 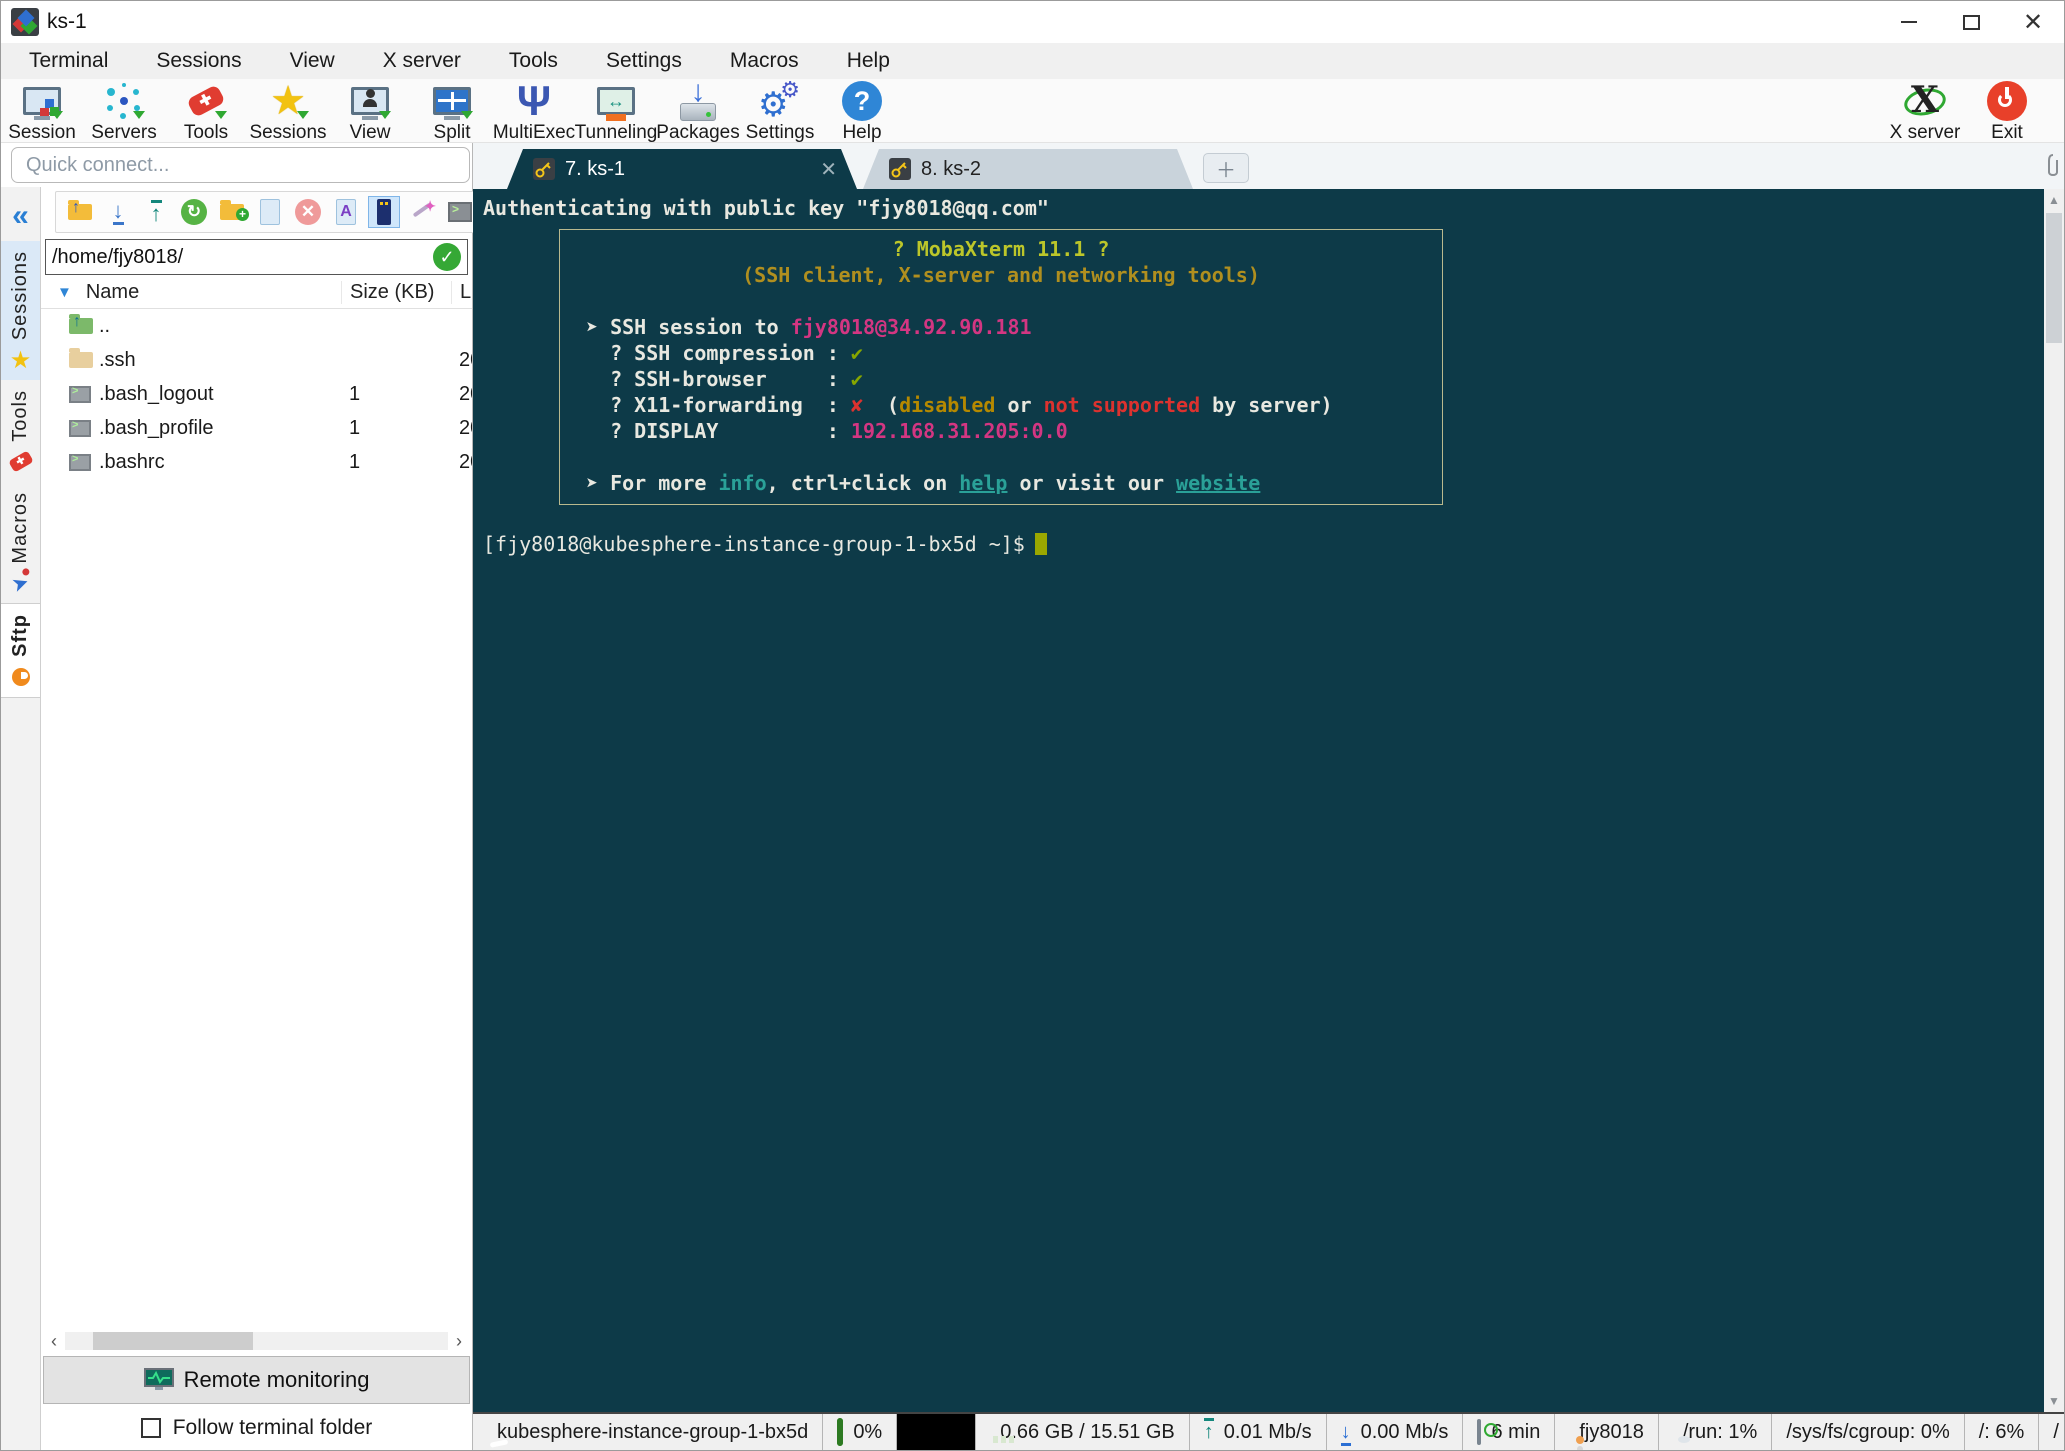 What do you see at coordinates (206, 111) in the screenshot?
I see `toolbar-button-tools: ✚ Tools` at bounding box center [206, 111].